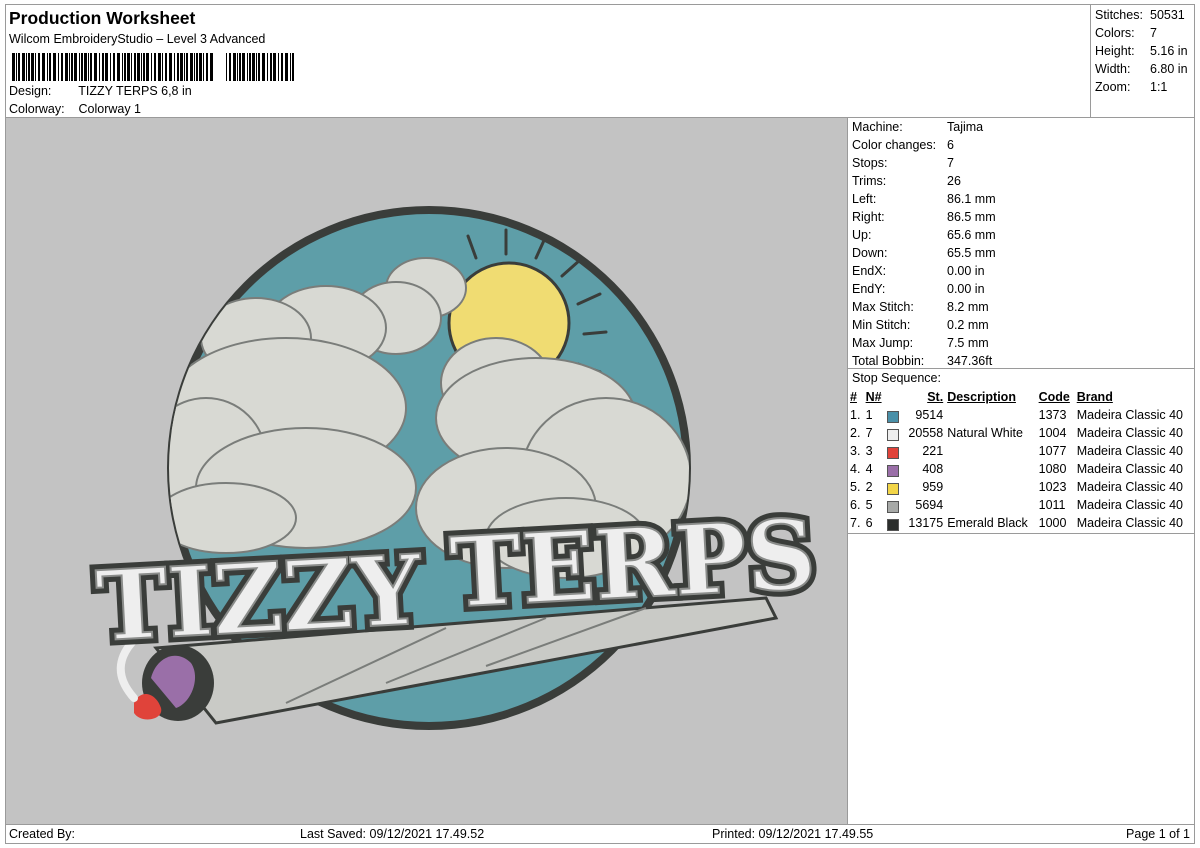 This screenshot has height=848, width=1200. What do you see at coordinates (855, 415) in the screenshot?
I see `row-index: 1.` at bounding box center [855, 415].